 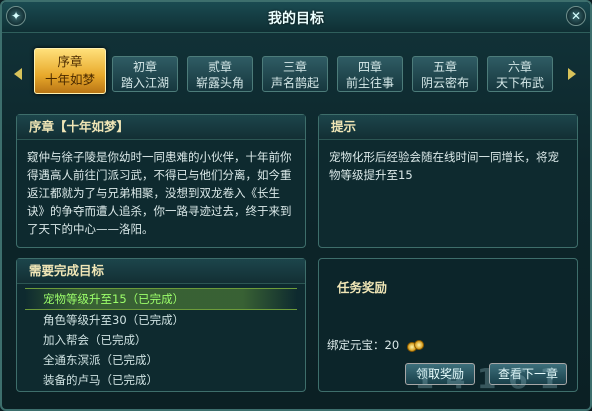 What do you see at coordinates (294, 83) in the screenshot?
I see `tab-chapter-3-title: 声名鹊起` at bounding box center [294, 83].